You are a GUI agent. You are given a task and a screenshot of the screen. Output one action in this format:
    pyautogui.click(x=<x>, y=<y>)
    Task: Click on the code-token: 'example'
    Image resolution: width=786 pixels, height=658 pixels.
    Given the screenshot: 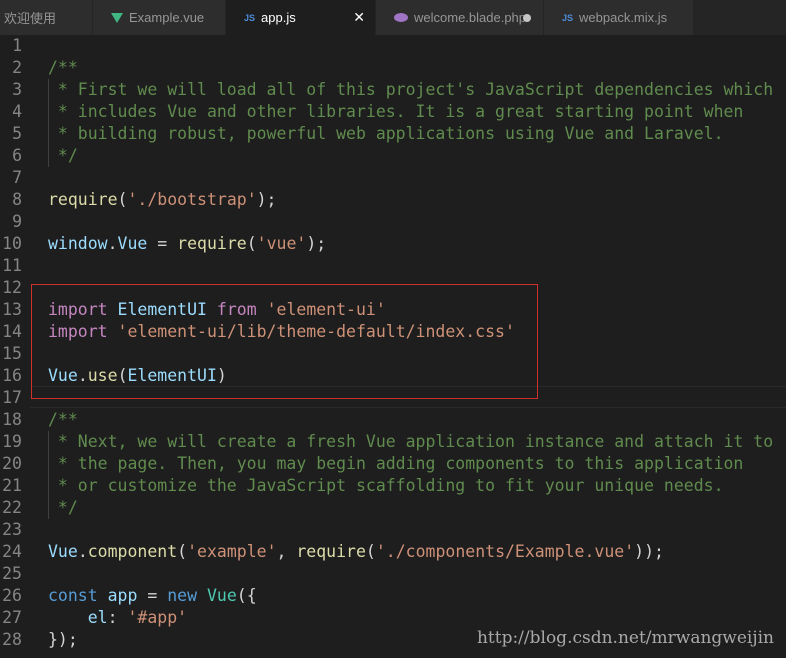 What is the action you would take?
    pyautogui.click(x=232, y=551)
    